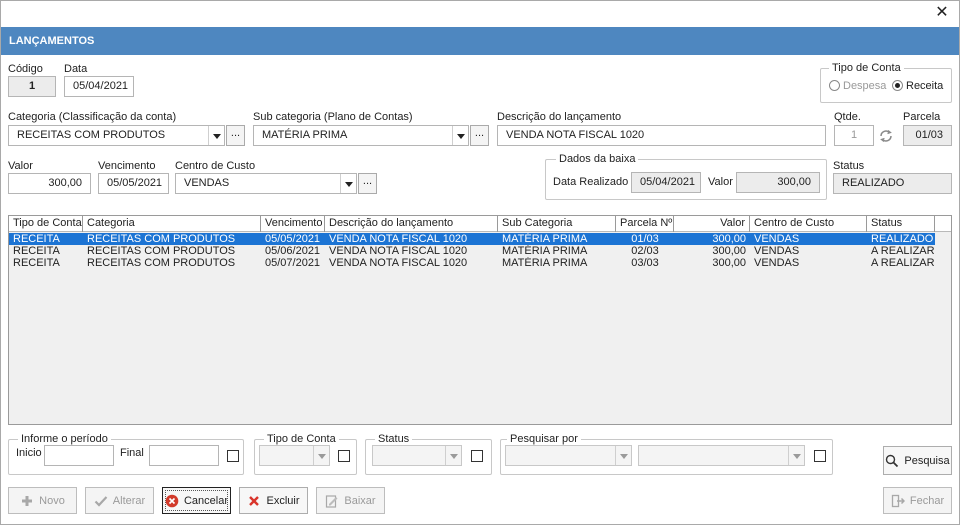 The image size is (960, 525). I want to click on fechar-label: Fechar, so click(927, 500).